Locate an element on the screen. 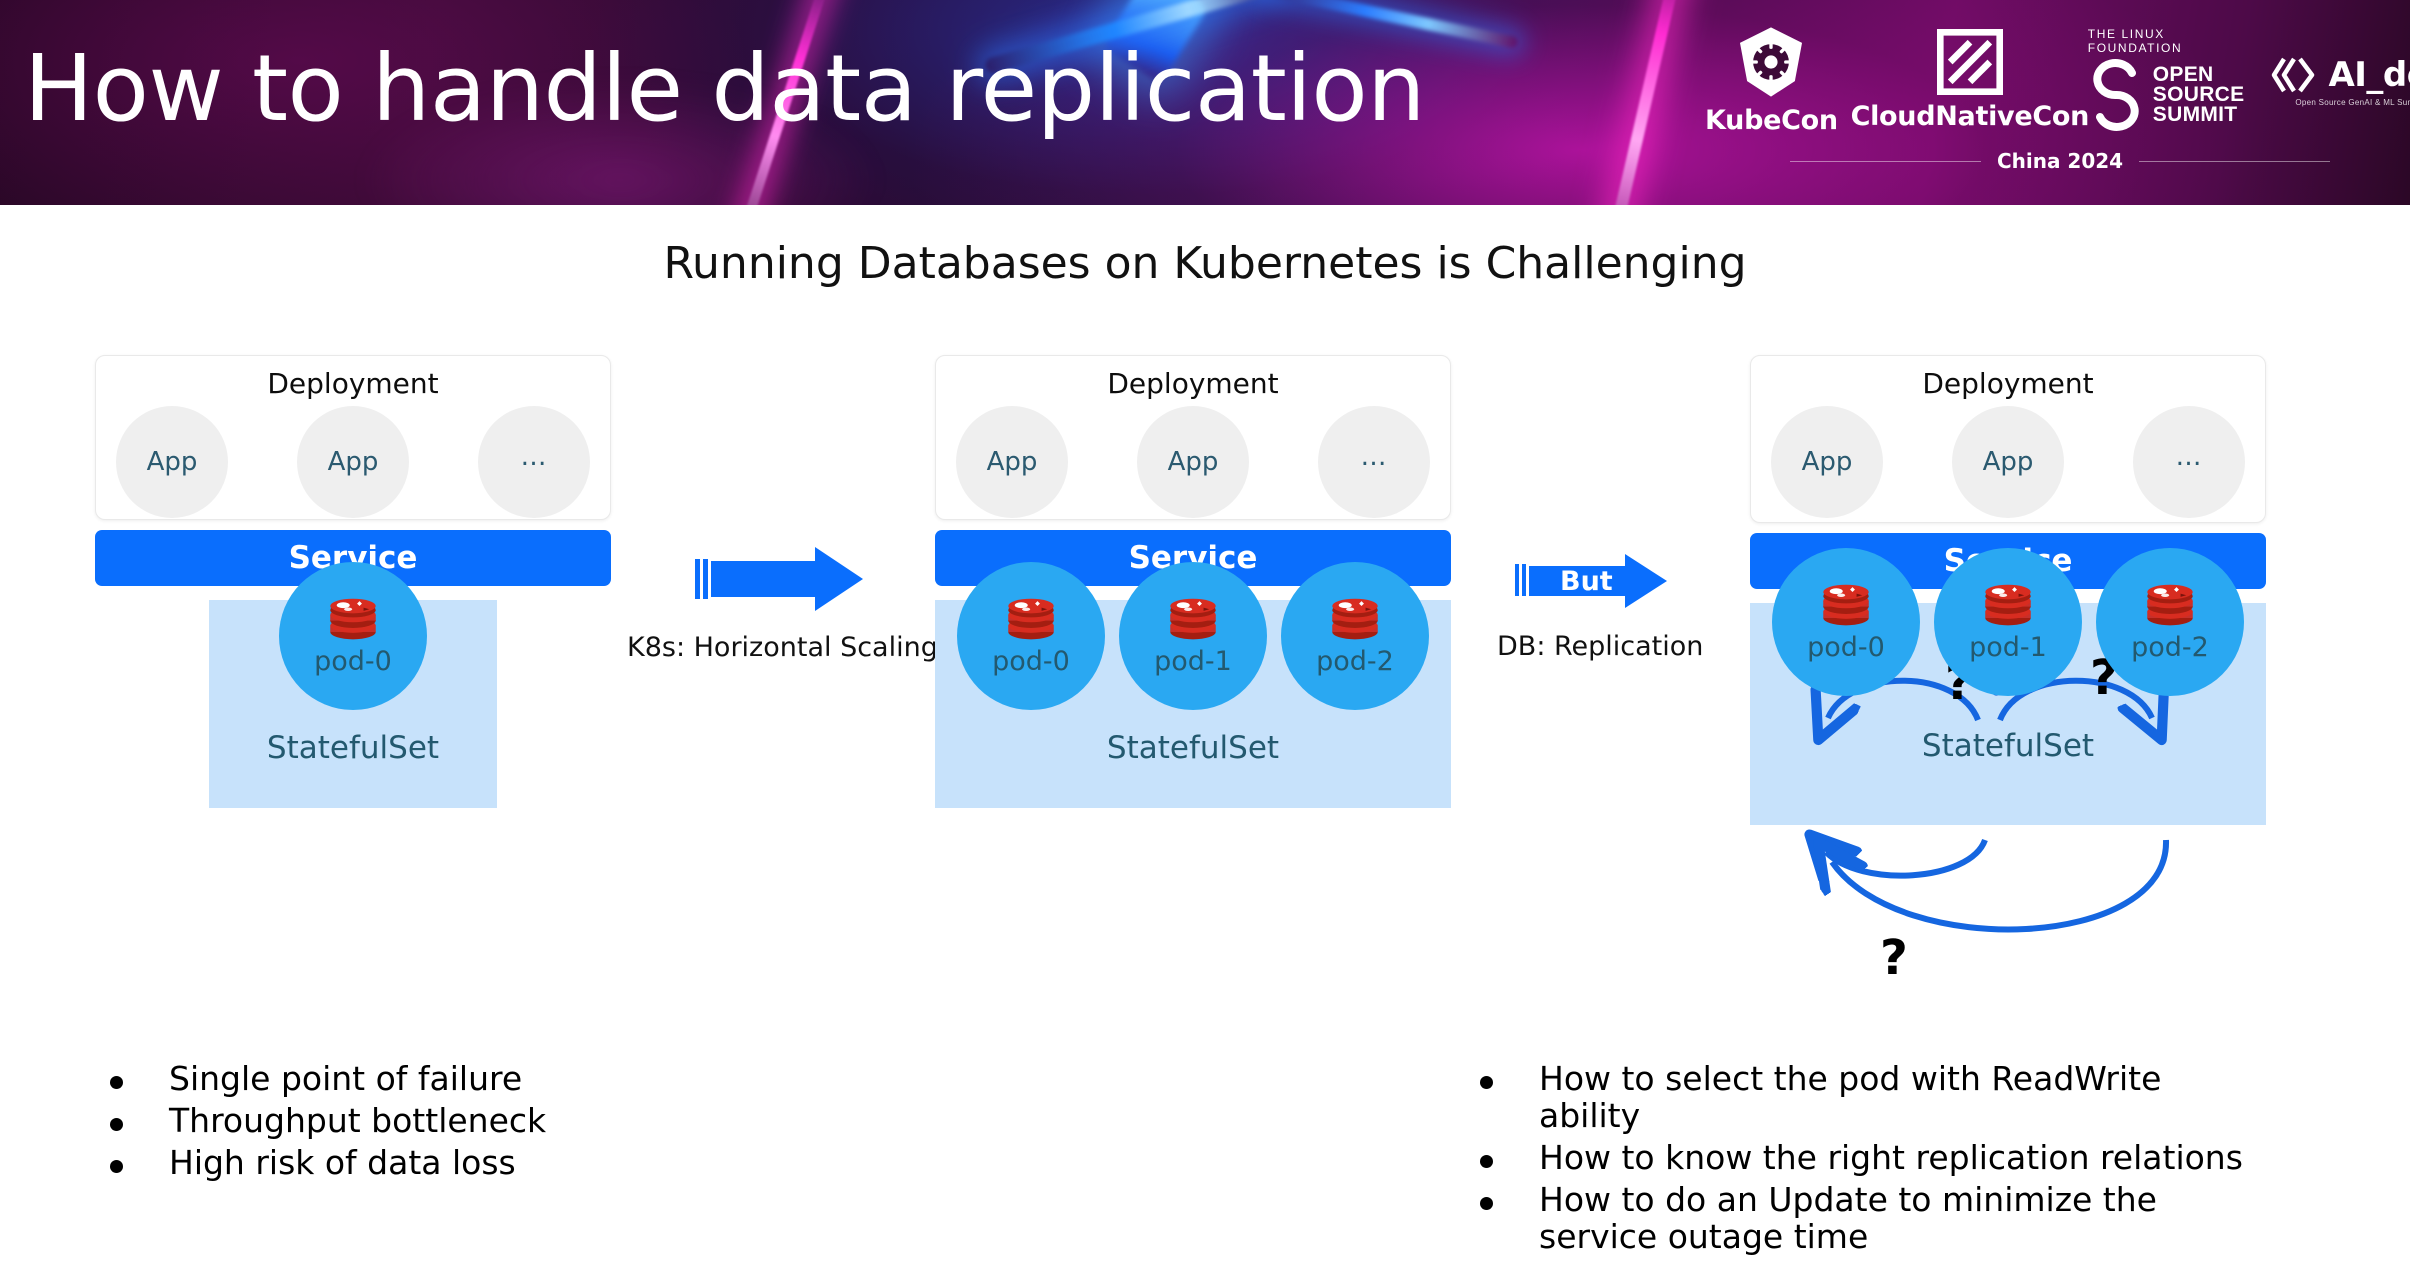  ai-dev-logo: AI_dev Open Source GenAI & ML Summit is located at coordinates (2340, 80).